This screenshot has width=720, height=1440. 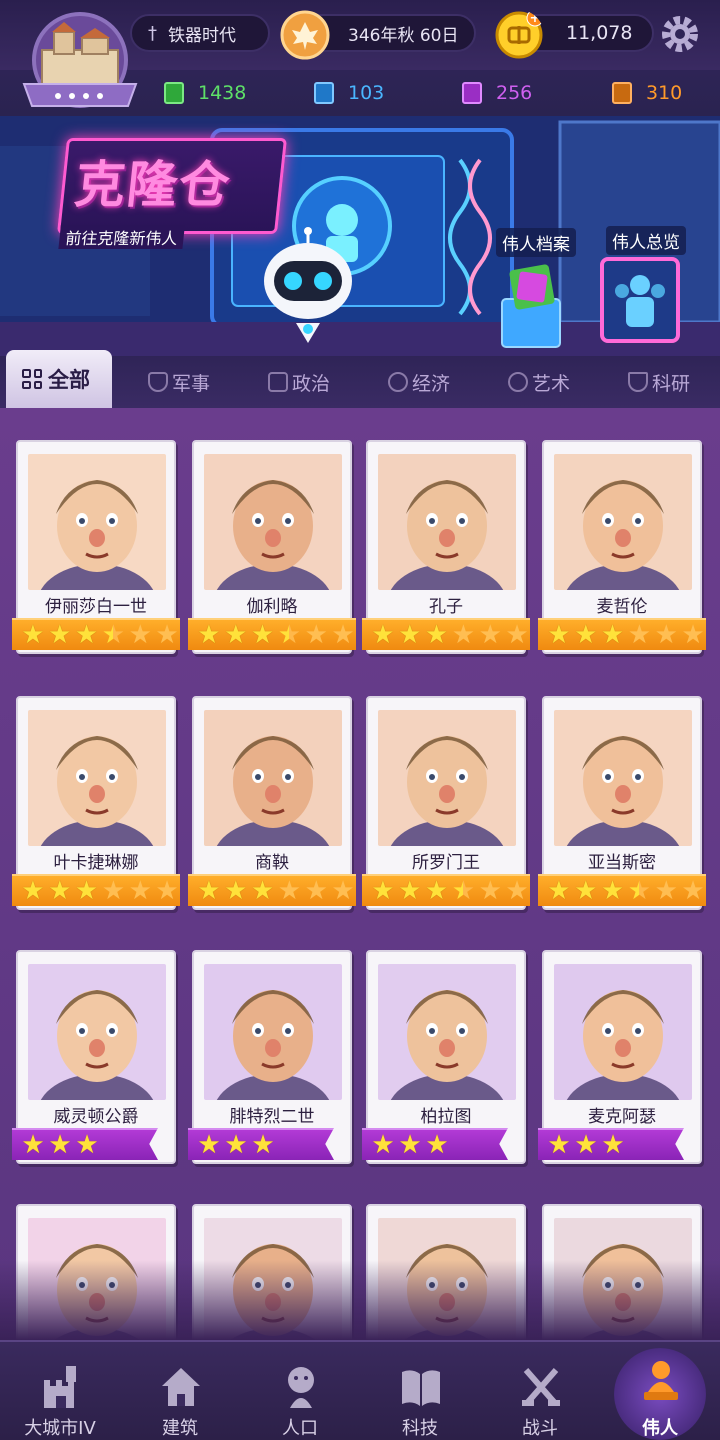 I want to click on coins-icon, so click(x=398, y=382).